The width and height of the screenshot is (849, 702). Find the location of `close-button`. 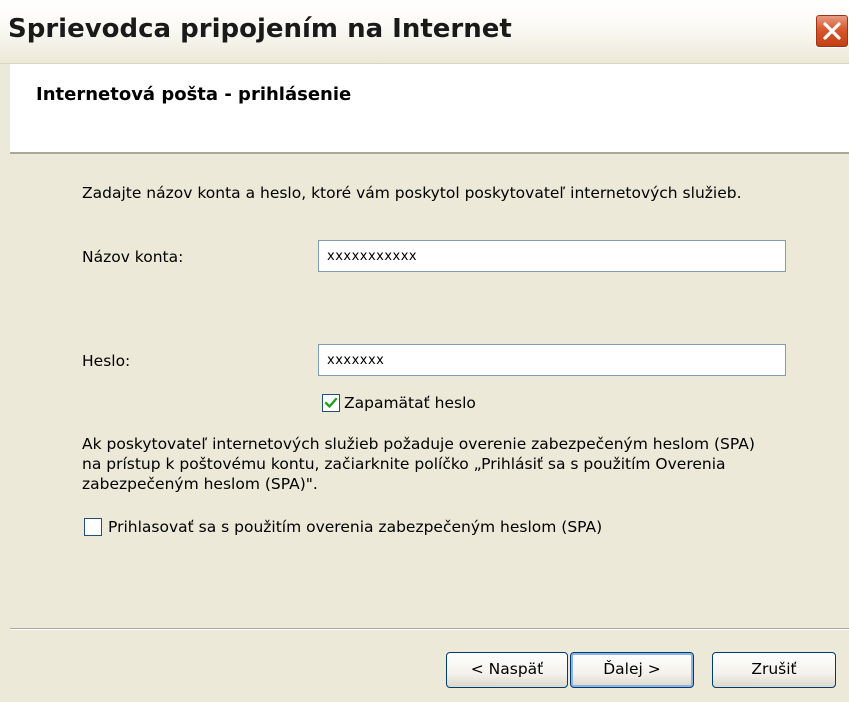

close-button is located at coordinates (832, 31).